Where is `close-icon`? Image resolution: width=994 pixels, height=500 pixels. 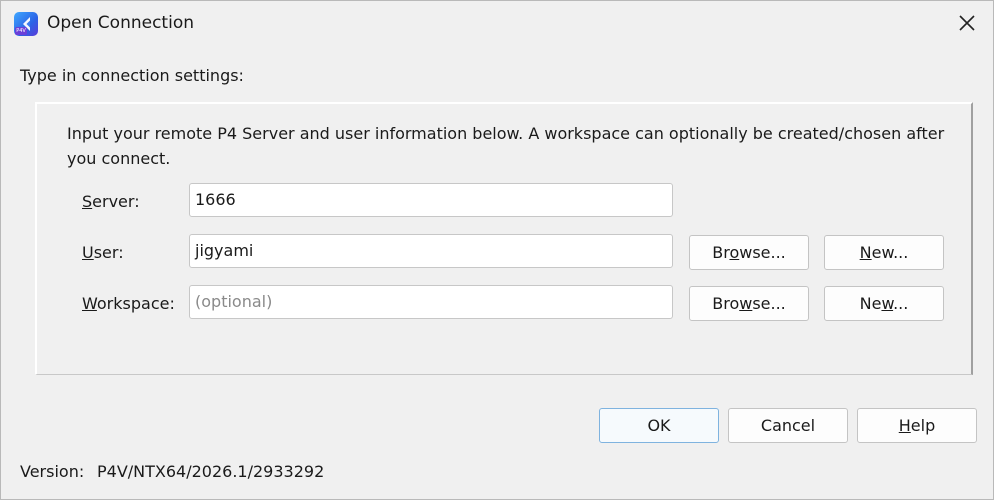 close-icon is located at coordinates (967, 23).